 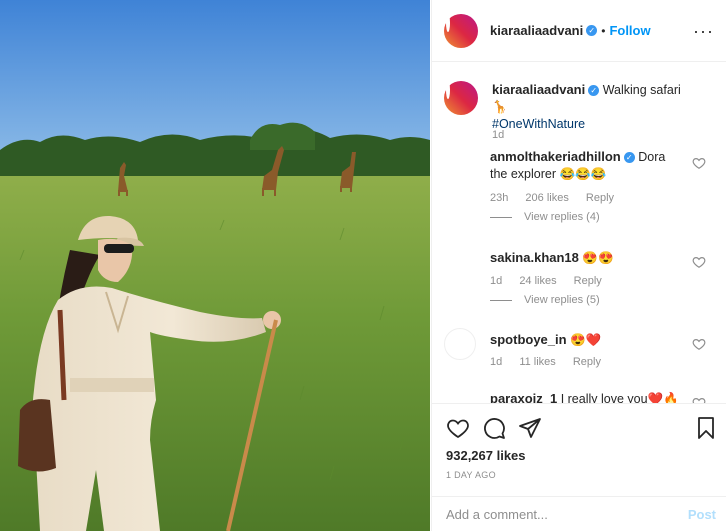 What do you see at coordinates (537, 281) in the screenshot?
I see `comment-likes: 24 likes` at bounding box center [537, 281].